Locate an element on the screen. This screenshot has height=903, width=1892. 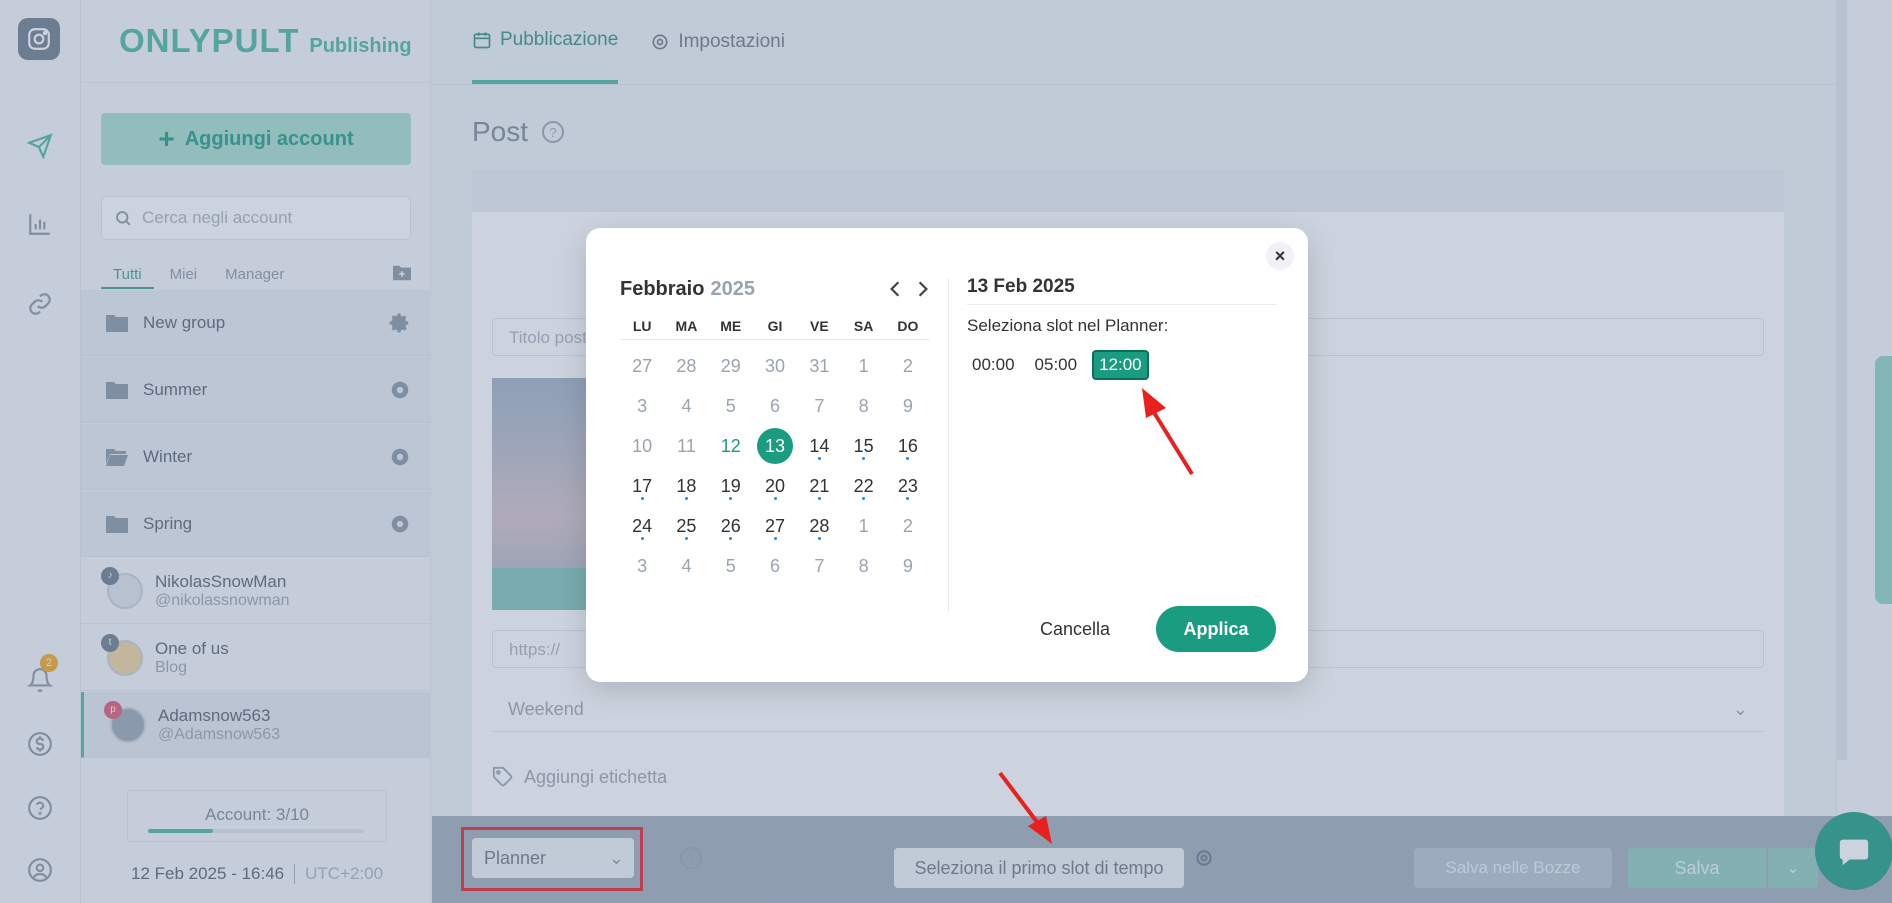
calendar-day: 21 is located at coordinates (819, 486).